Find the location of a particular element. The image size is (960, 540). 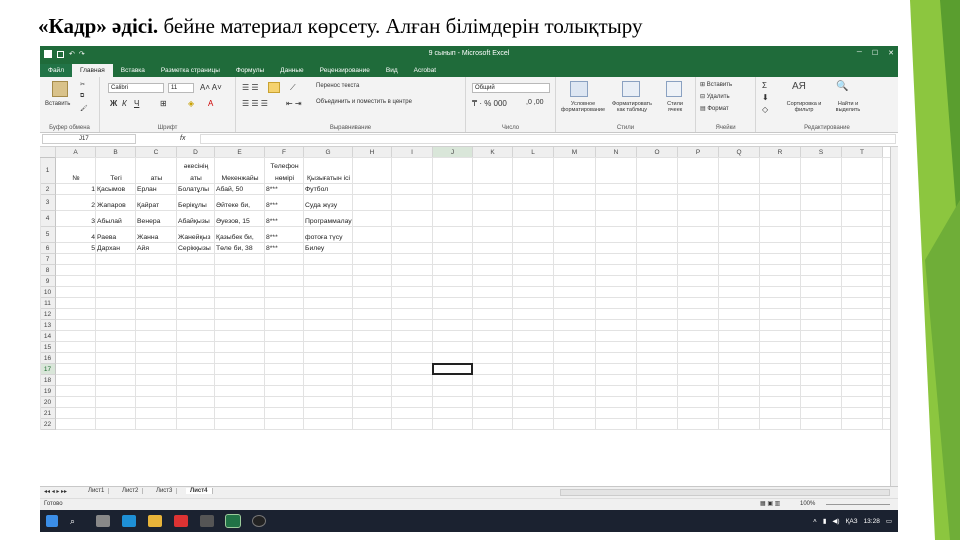

tab-2: Вставка is located at coordinates (133, 70).